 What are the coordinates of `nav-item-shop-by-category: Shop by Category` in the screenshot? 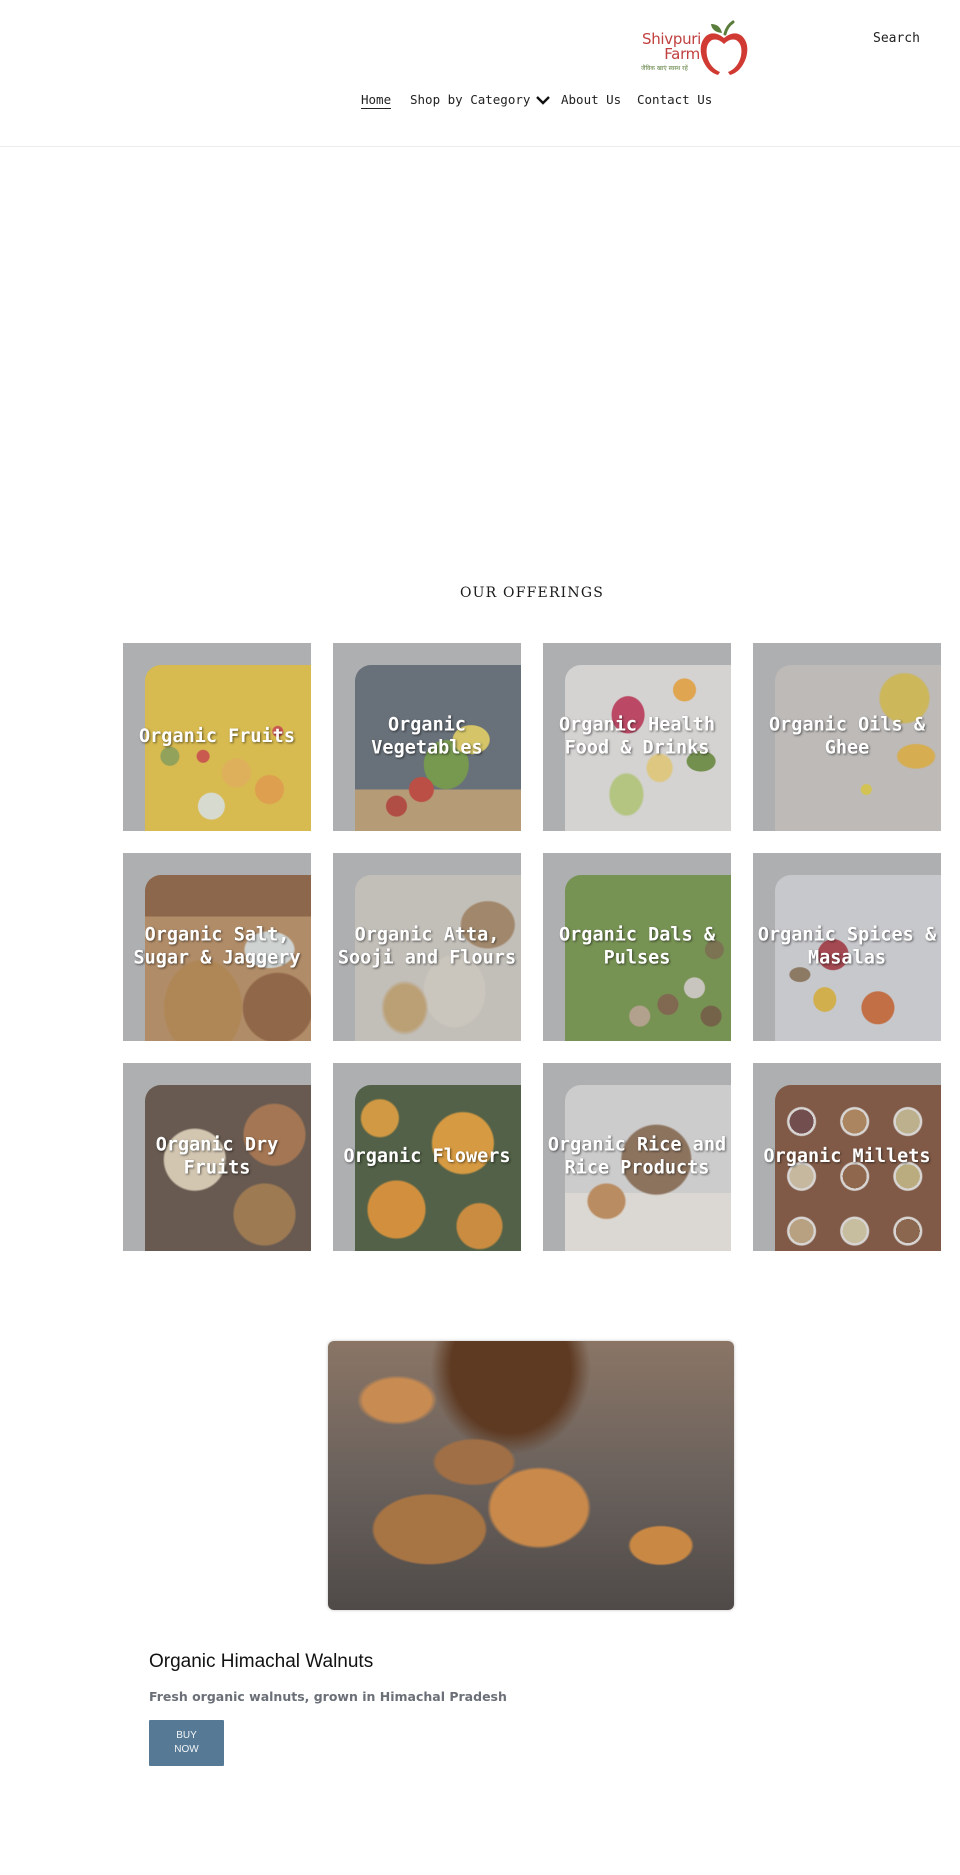 It's located at (480, 99).